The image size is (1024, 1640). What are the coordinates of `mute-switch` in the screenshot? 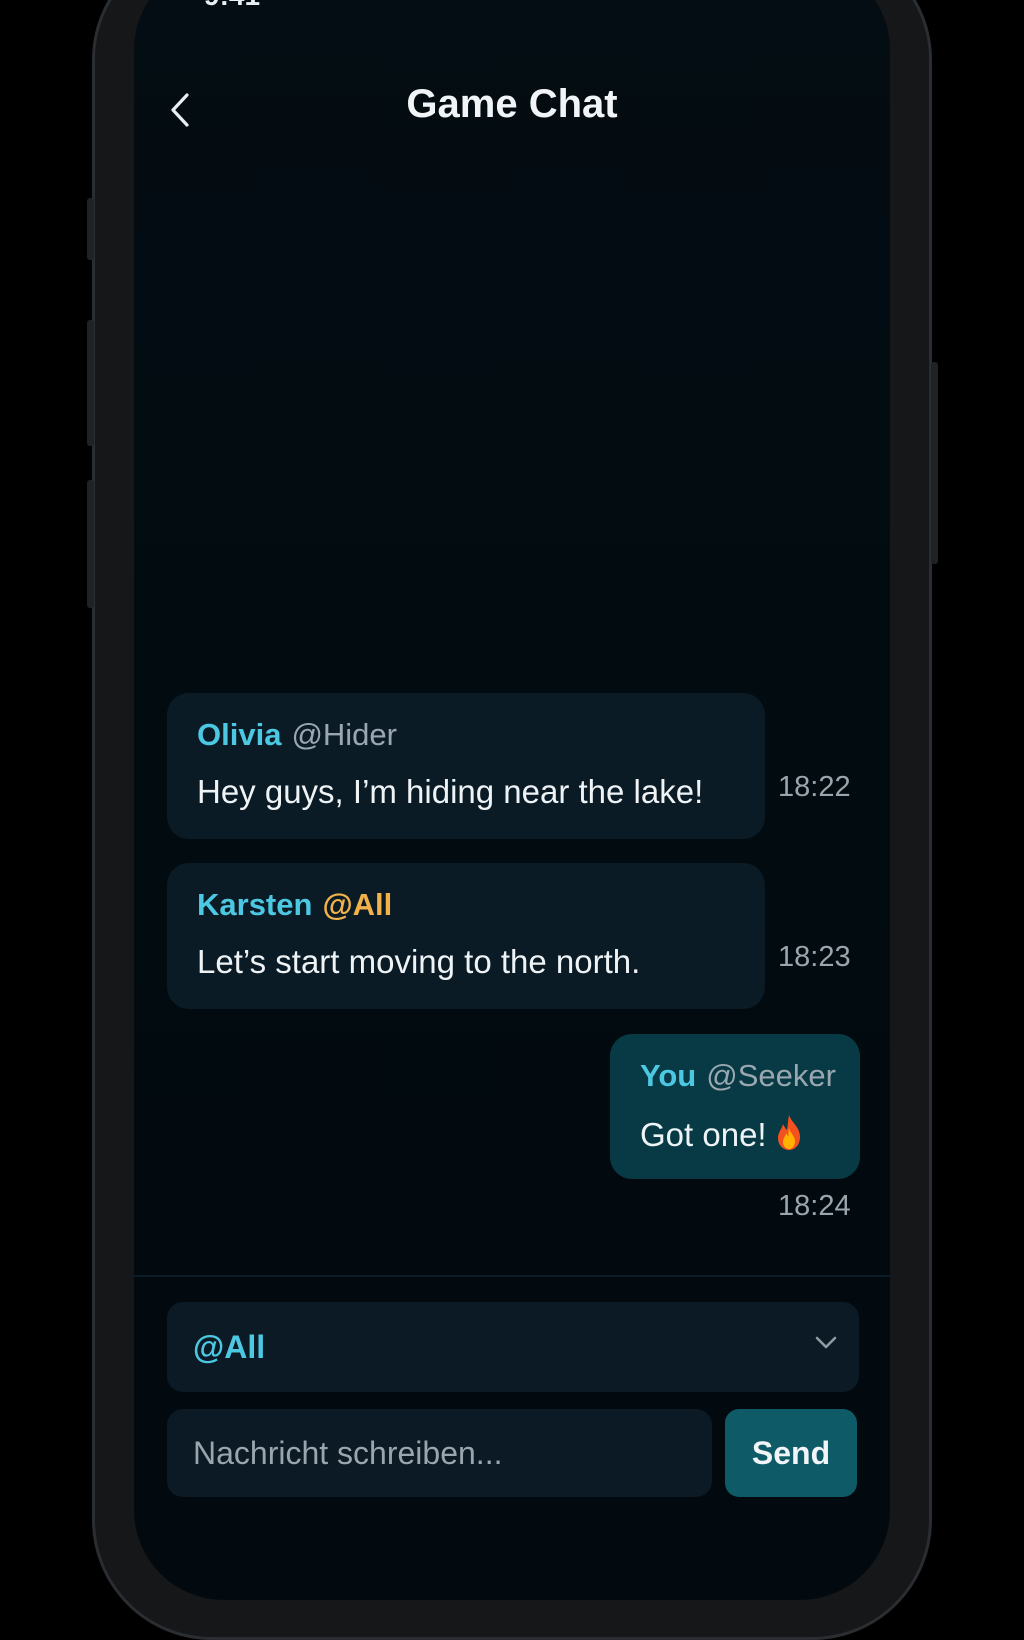 It's located at (90, 229).